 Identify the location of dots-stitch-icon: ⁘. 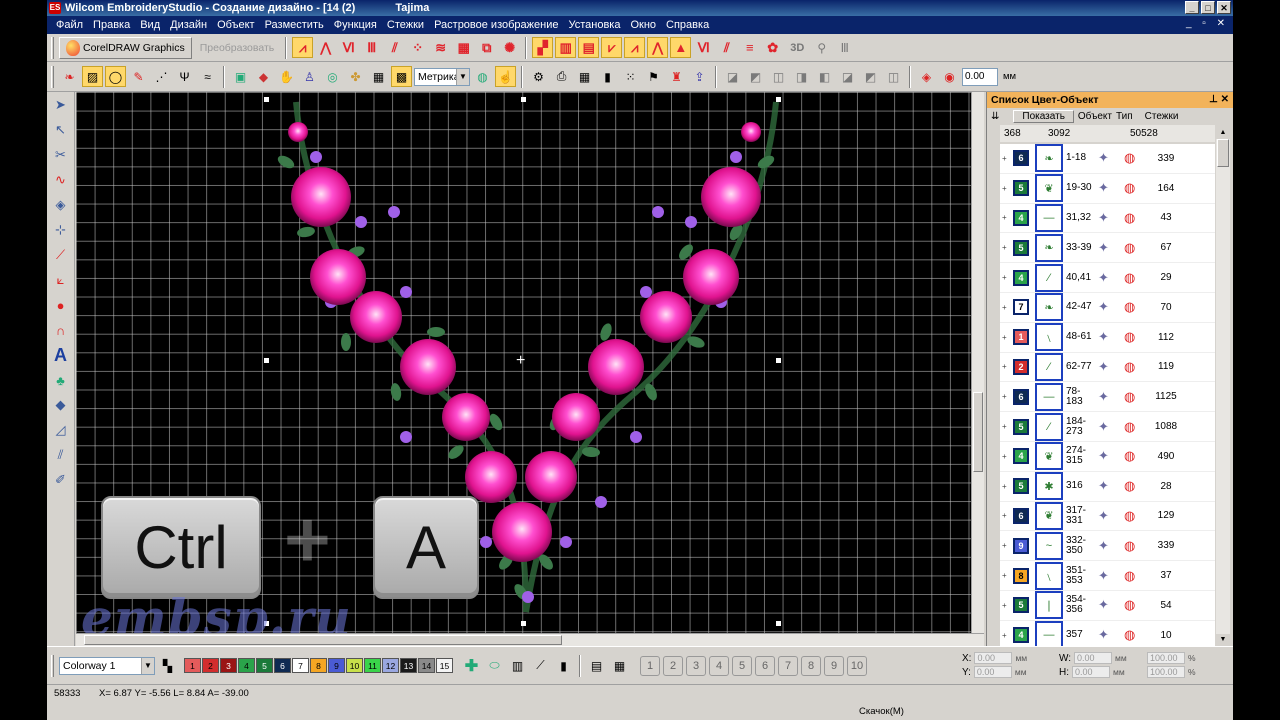
(417, 47).